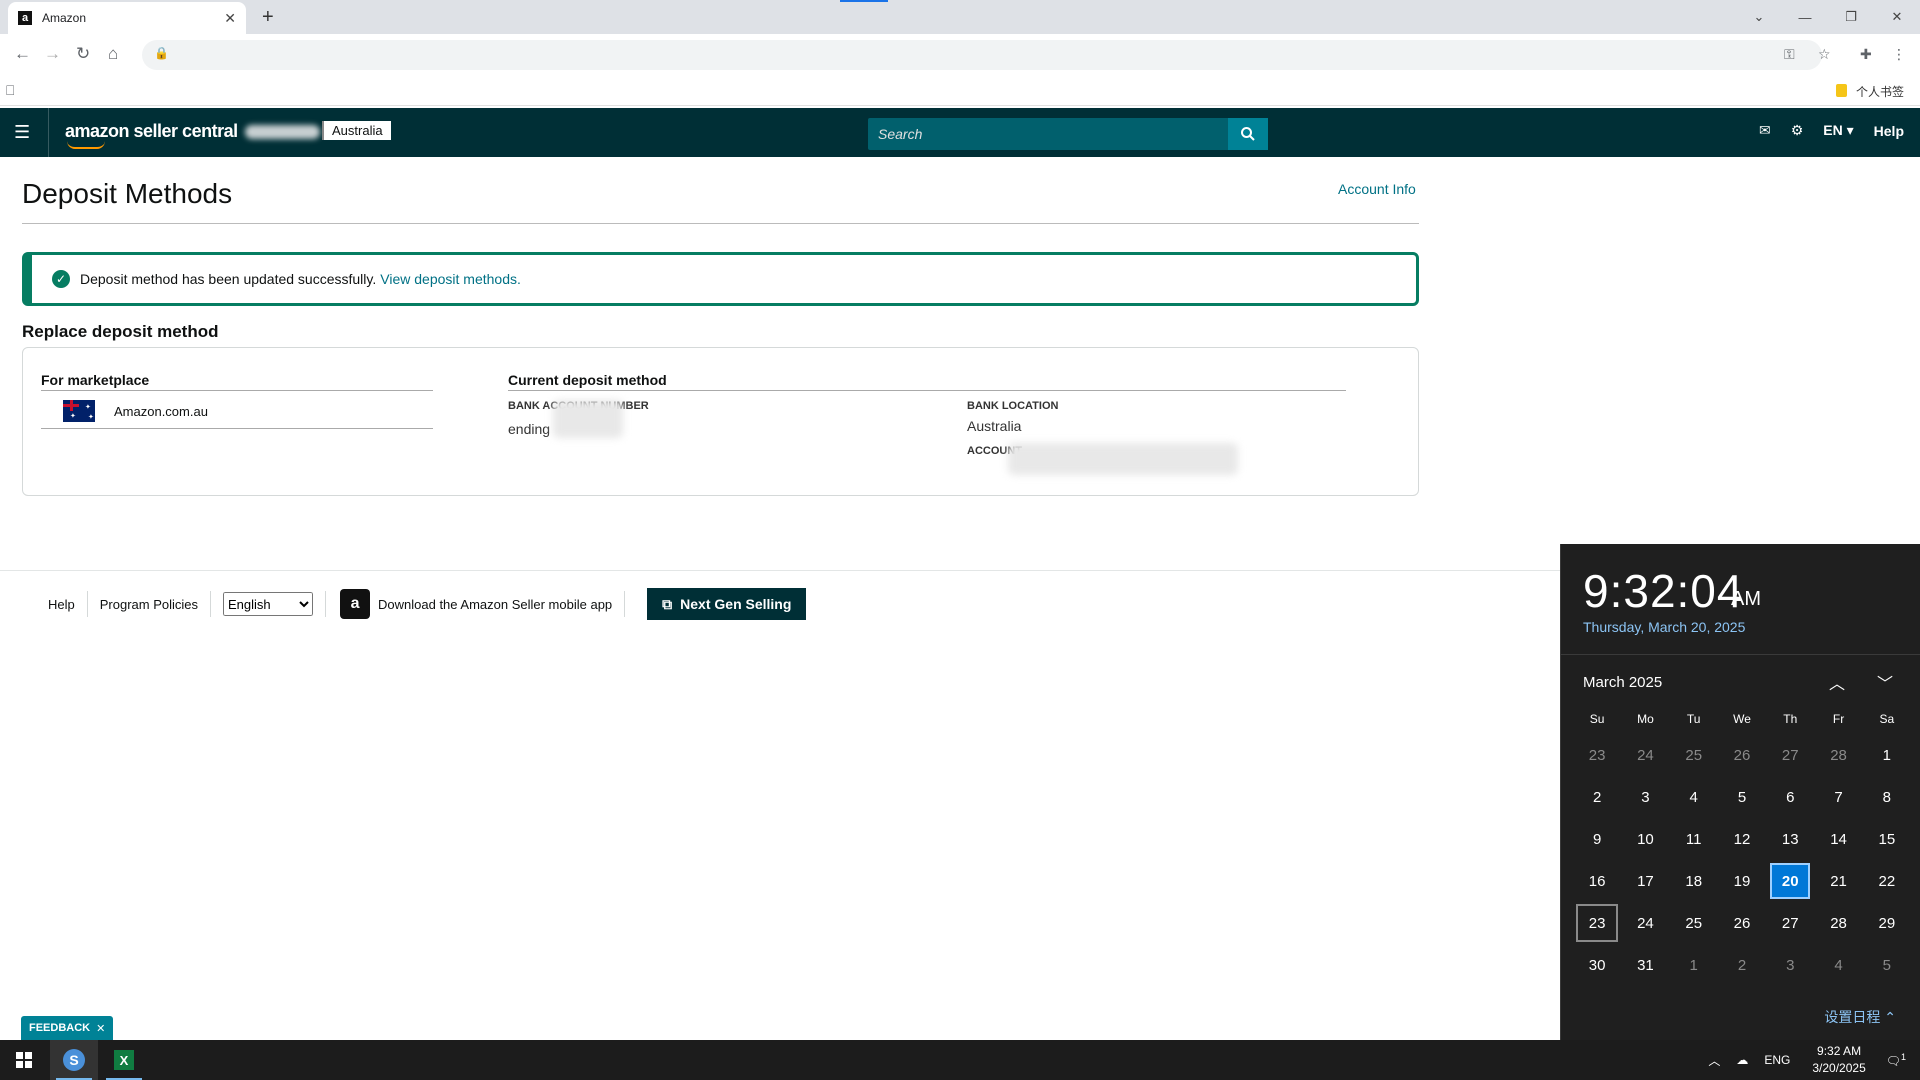 Image resolution: width=1920 pixels, height=1080 pixels. What do you see at coordinates (356, 130) in the screenshot?
I see `marketplace-switcher: Australia` at bounding box center [356, 130].